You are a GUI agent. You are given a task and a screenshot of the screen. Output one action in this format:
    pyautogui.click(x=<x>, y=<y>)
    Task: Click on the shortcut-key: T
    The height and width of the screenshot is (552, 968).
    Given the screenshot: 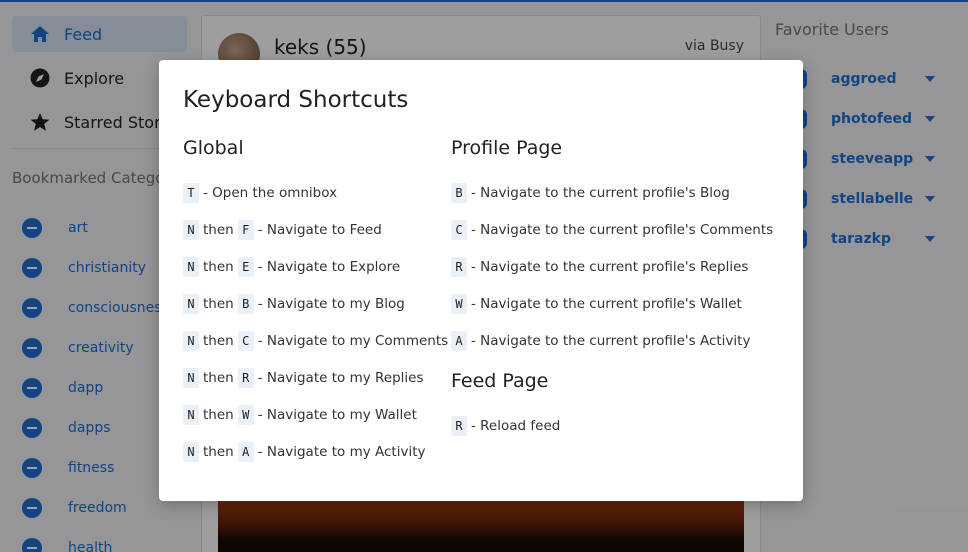 What is the action you would take?
    pyautogui.click(x=191, y=193)
    